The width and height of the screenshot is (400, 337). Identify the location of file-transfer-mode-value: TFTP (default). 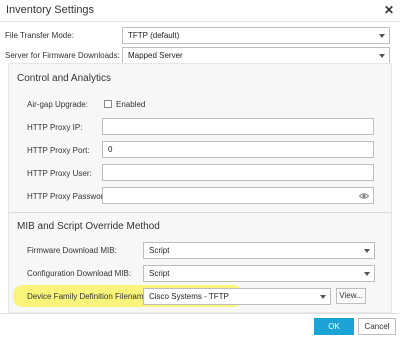
(154, 35).